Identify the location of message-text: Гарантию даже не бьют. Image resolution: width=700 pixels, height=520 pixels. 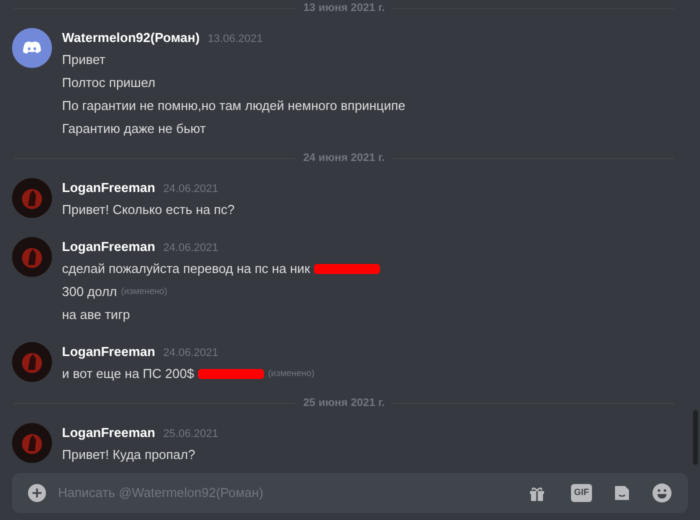
(134, 129).